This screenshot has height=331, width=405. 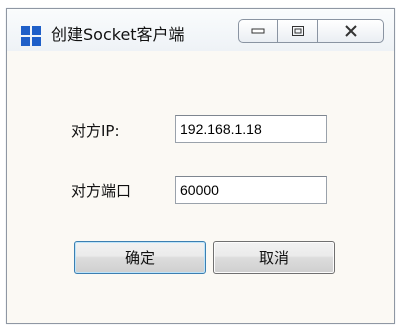 I want to click on ok-button: 确定, so click(x=140, y=257).